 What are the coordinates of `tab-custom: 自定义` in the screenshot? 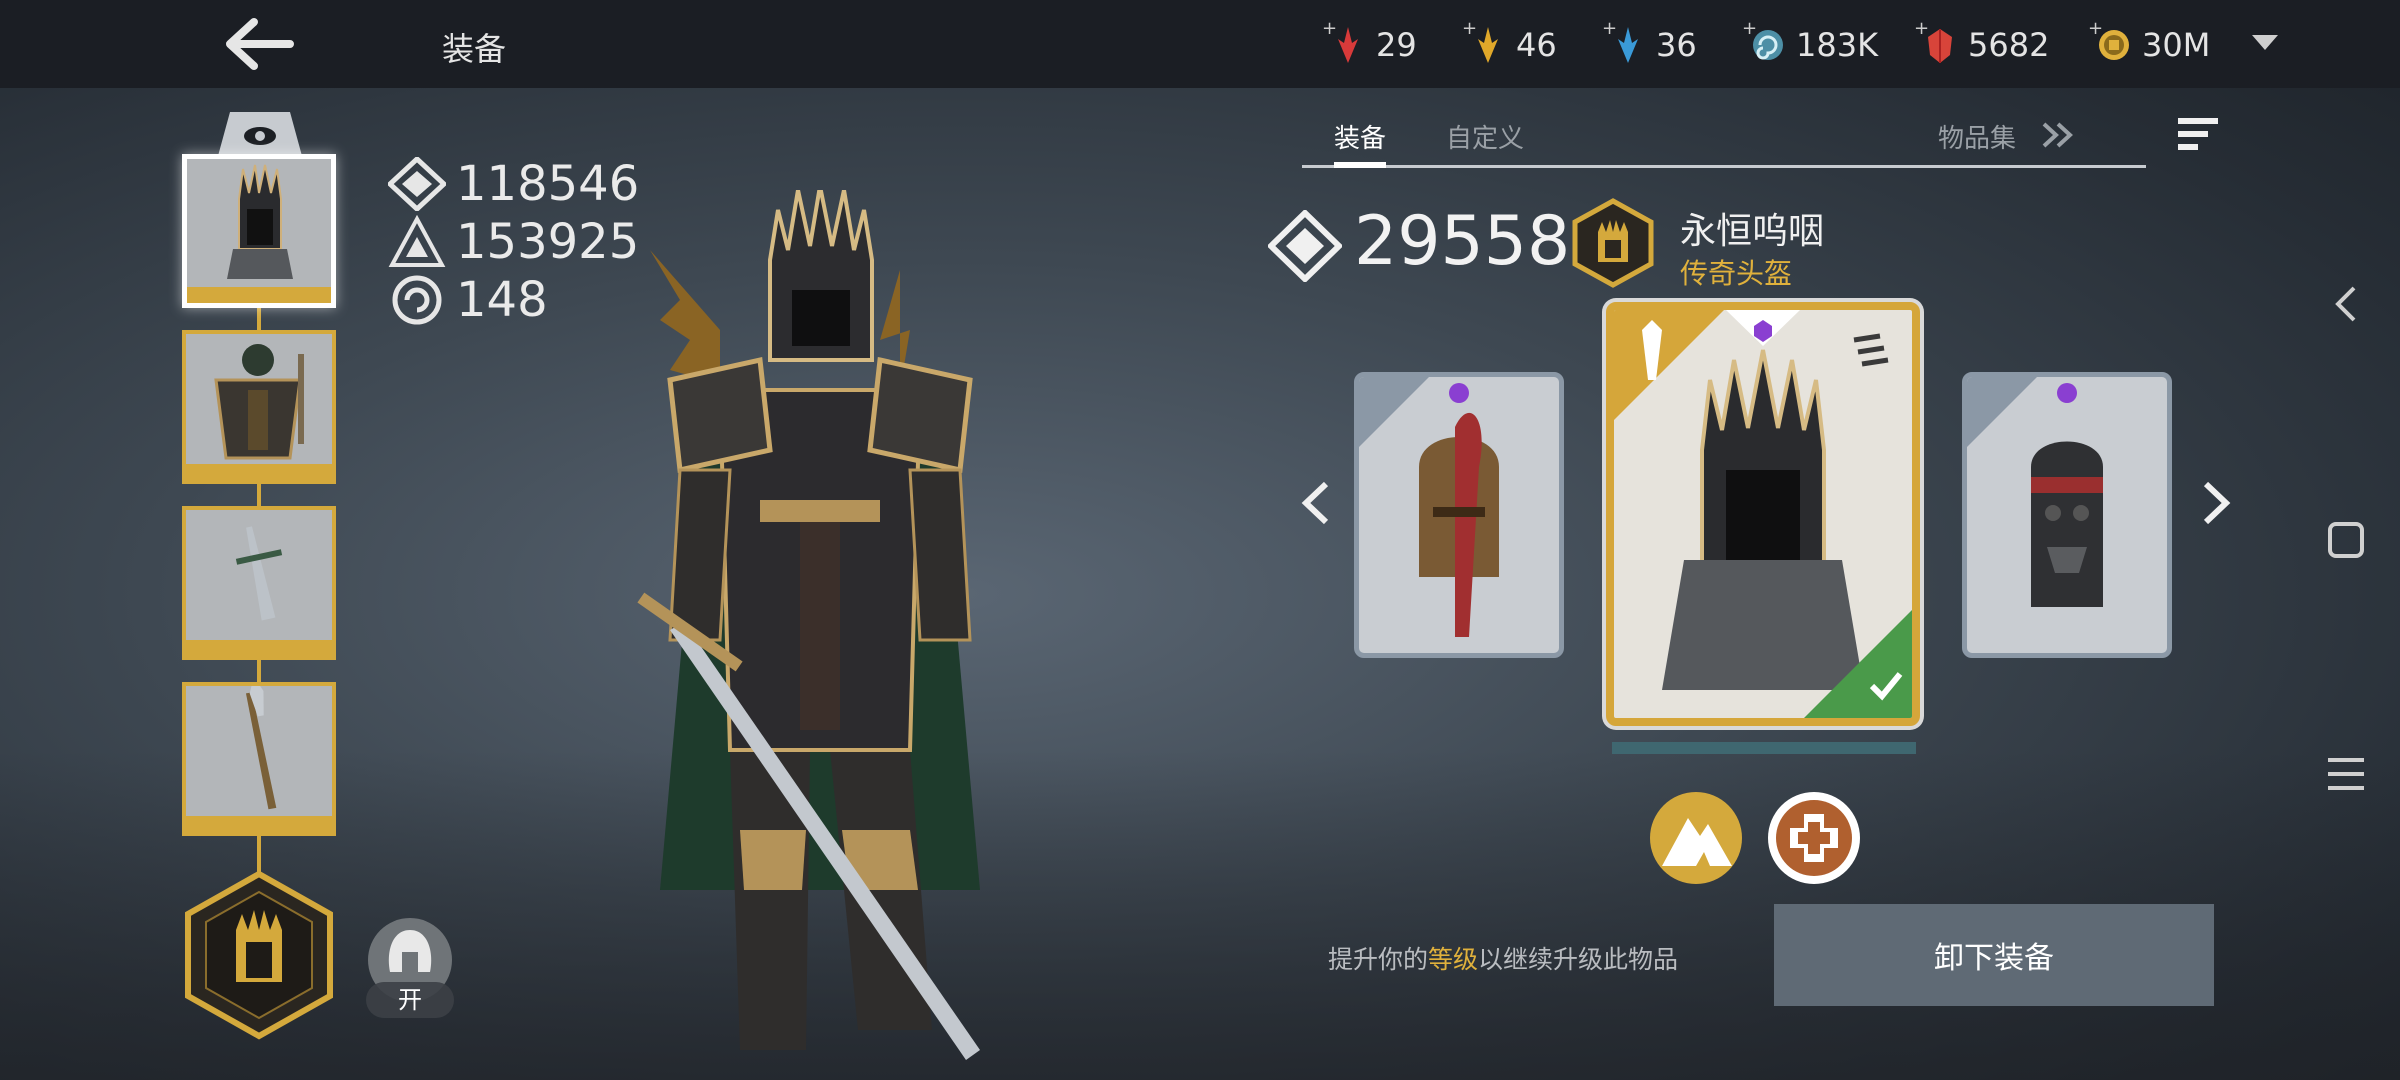 It's located at (1485, 136).